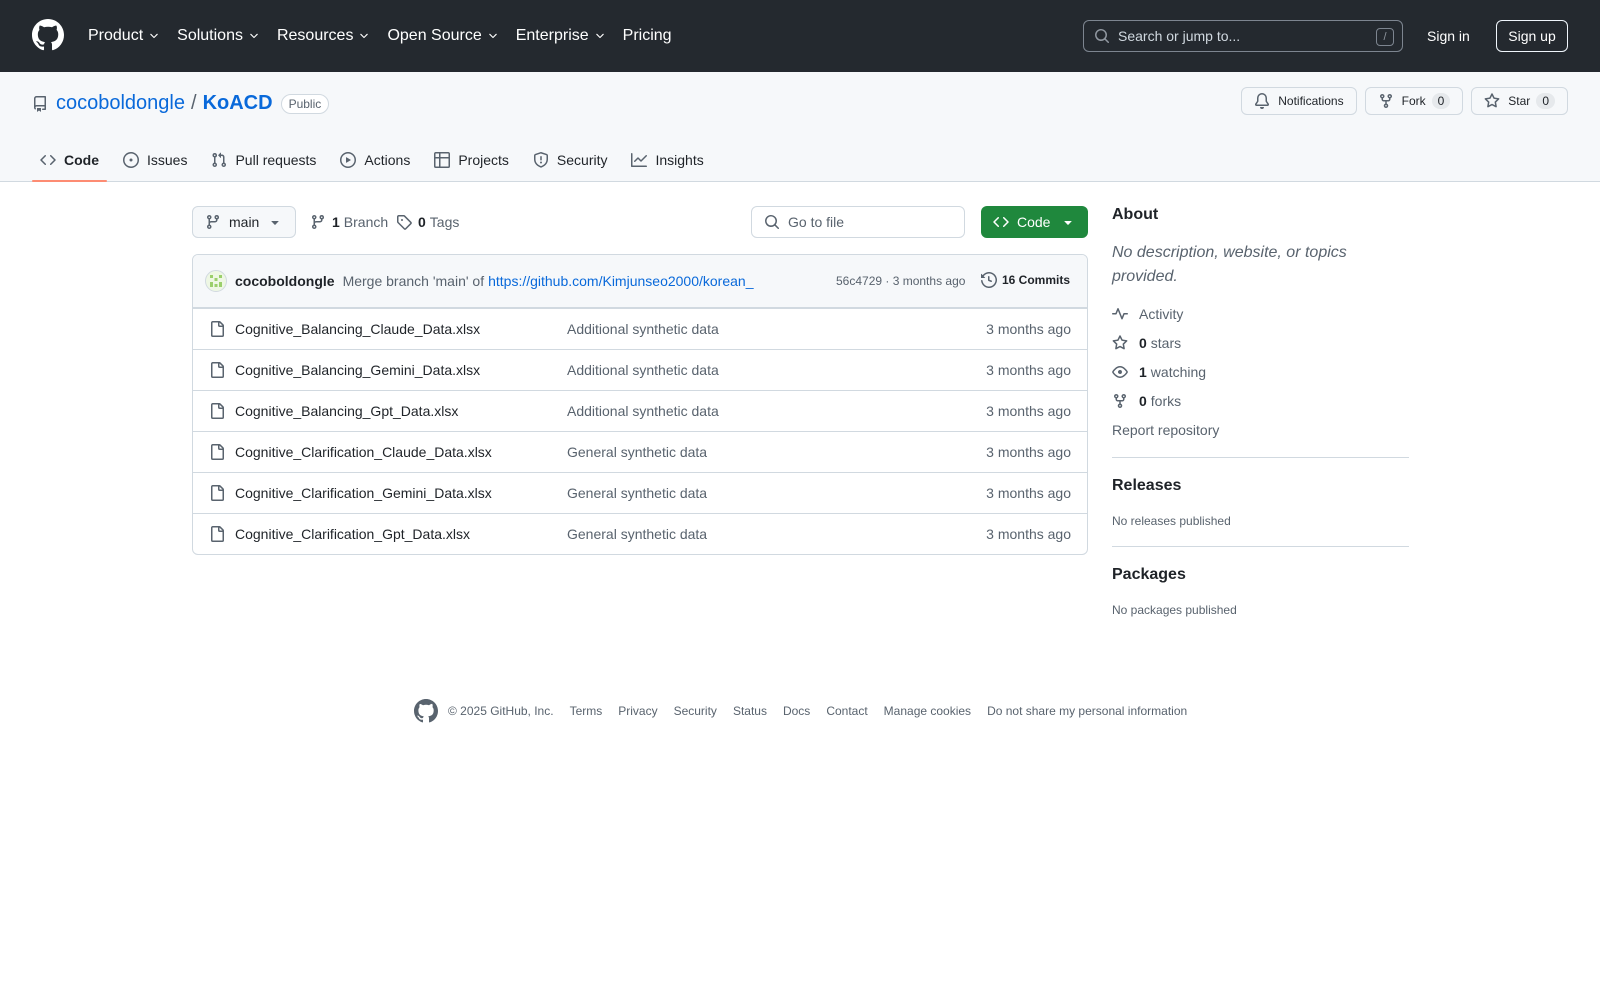 This screenshot has height=1000, width=1600. I want to click on tab-code: Code, so click(69, 161).